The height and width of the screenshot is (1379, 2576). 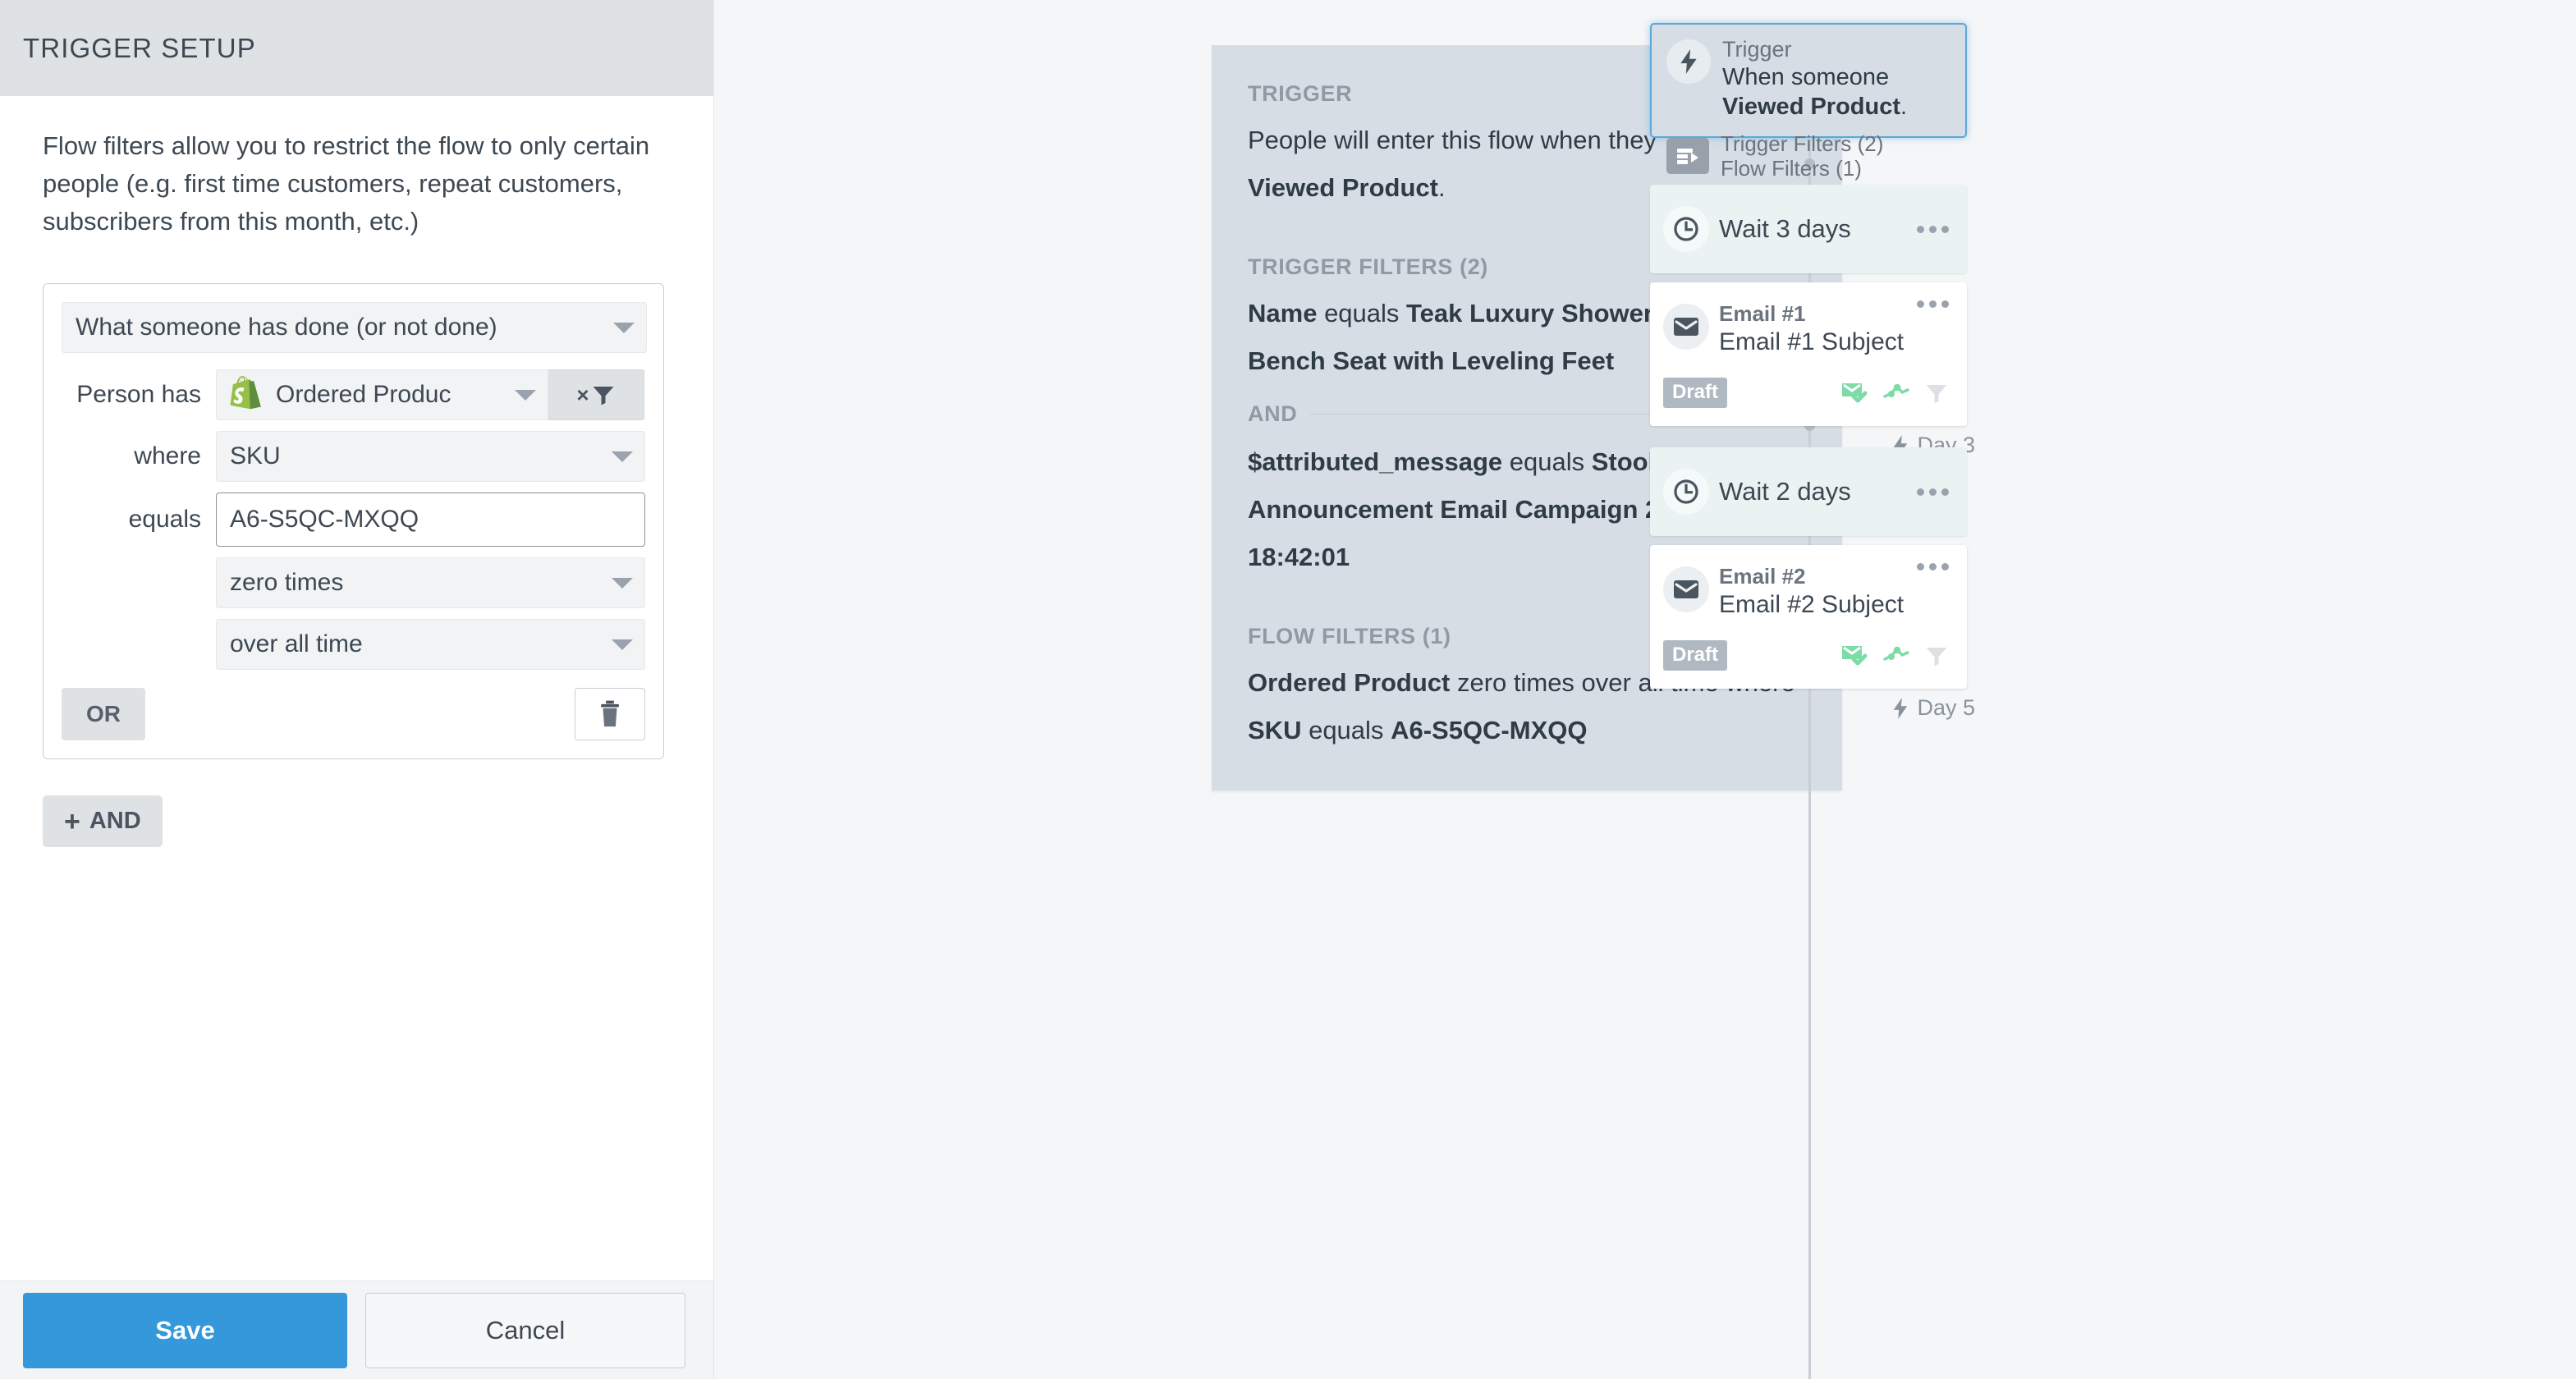 What do you see at coordinates (1811, 605) in the screenshot?
I see `email-2-subject: Email #2 Subject` at bounding box center [1811, 605].